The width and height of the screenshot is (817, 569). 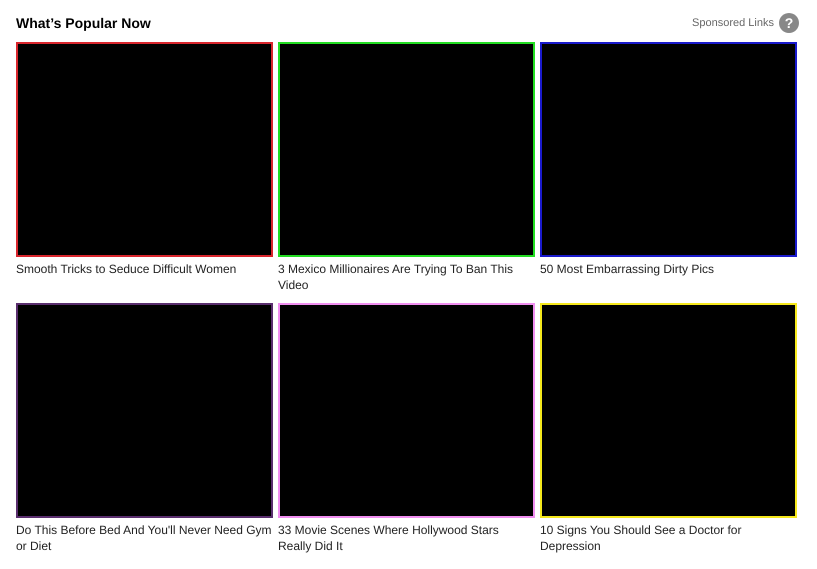 What do you see at coordinates (406, 277) in the screenshot?
I see `article-link: 3 Mexico Millionaires Are Trying To Ban This Video` at bounding box center [406, 277].